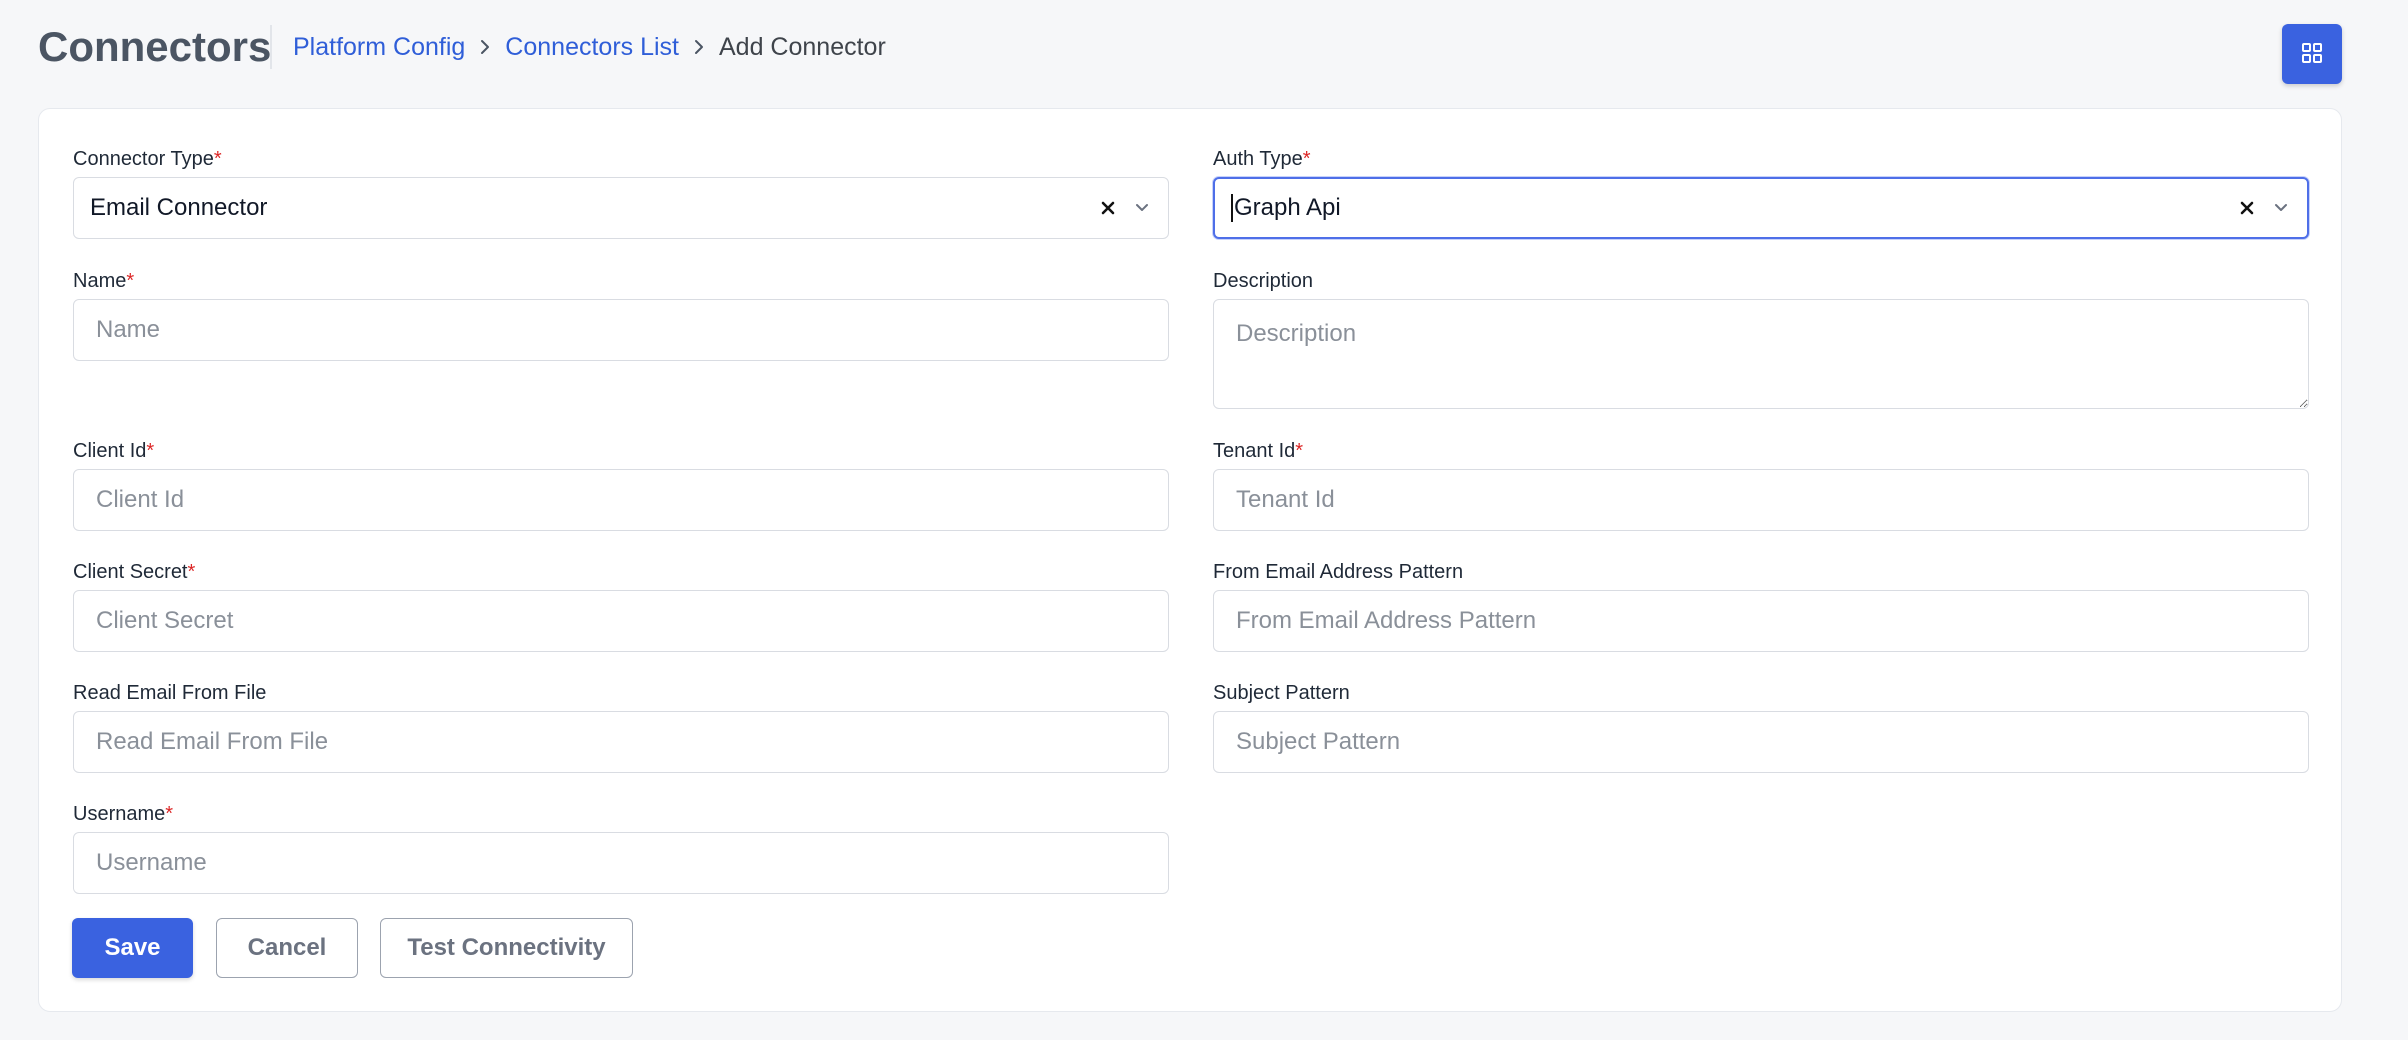 Image resolution: width=2408 pixels, height=1040 pixels. I want to click on breadcrumb-add-connector: Add Connector, so click(802, 46).